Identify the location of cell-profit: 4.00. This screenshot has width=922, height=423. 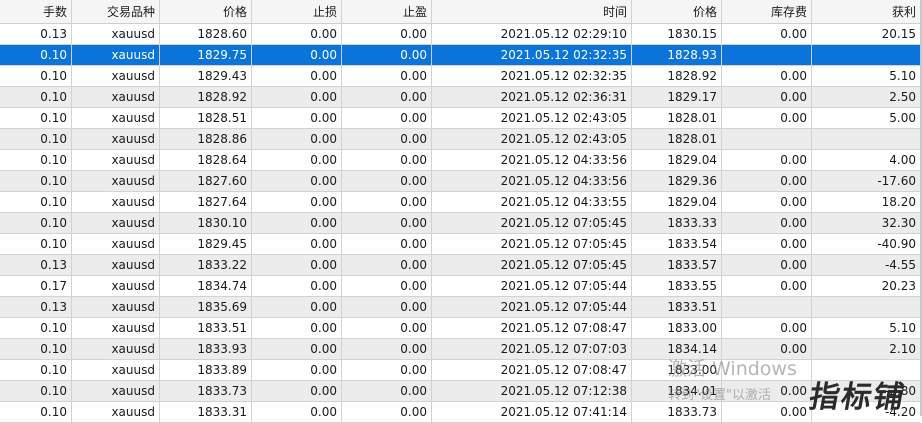
(902, 160).